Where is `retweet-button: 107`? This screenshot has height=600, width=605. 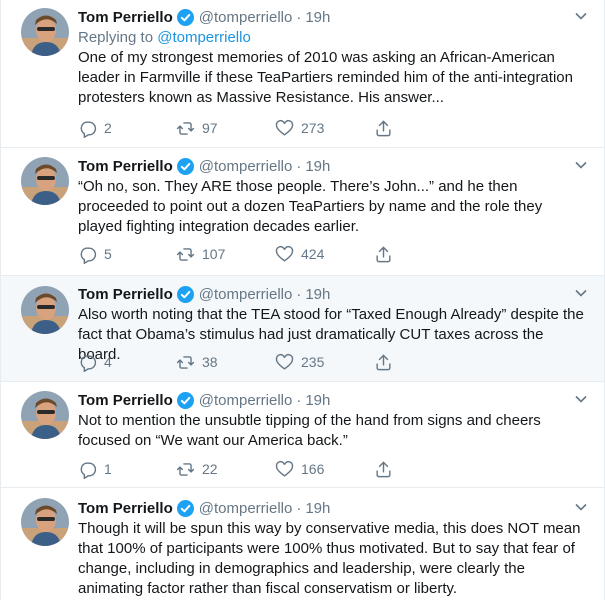
retweet-button: 107 is located at coordinates (200, 254).